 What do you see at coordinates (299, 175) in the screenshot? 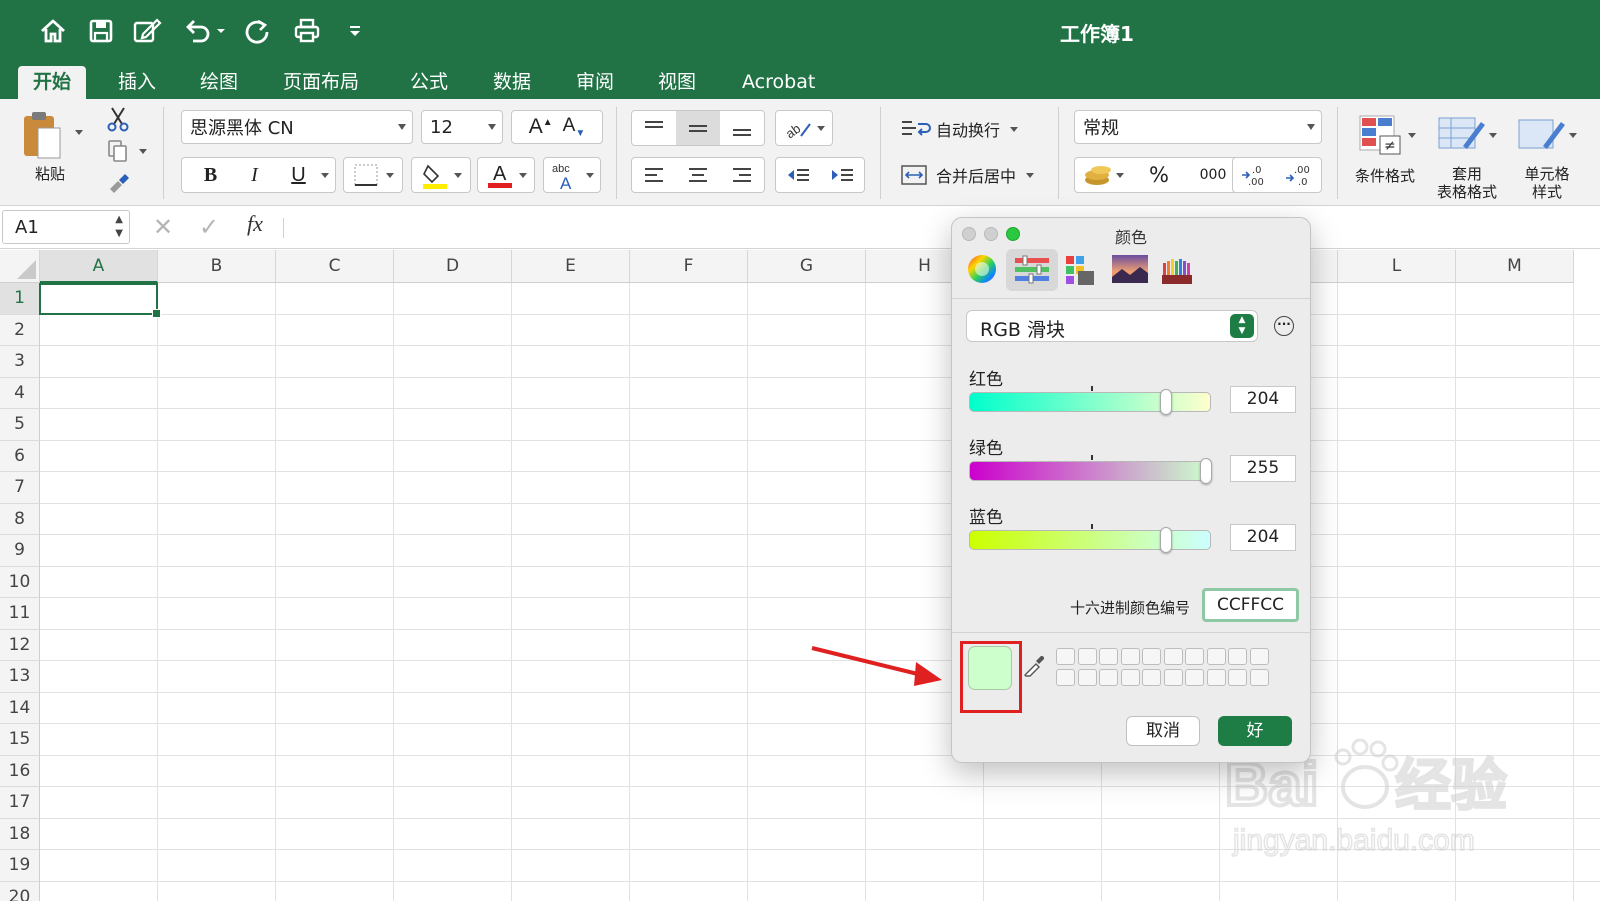
I see `underline-button: U` at bounding box center [299, 175].